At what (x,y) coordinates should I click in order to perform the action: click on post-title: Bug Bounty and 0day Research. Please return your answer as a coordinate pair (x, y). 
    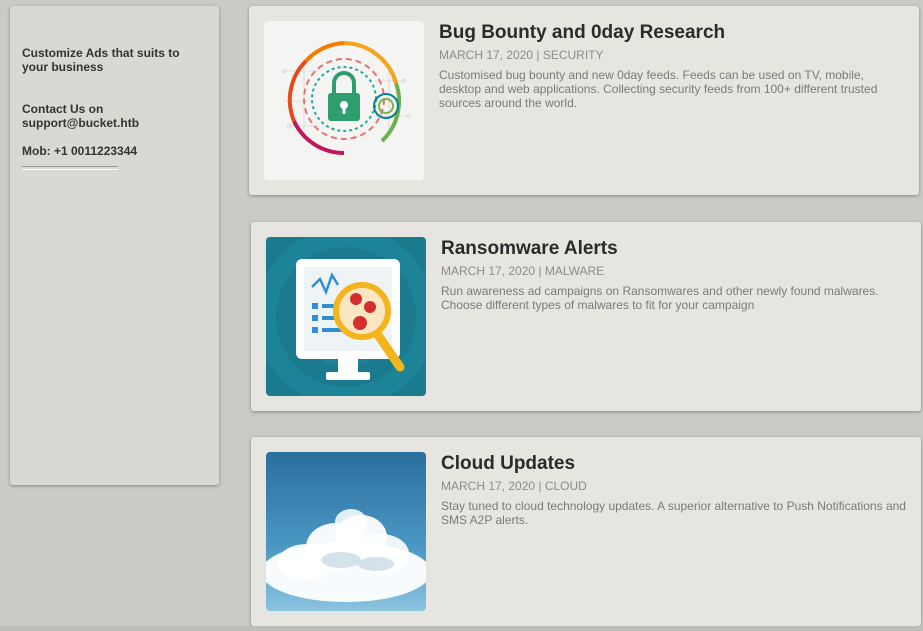
    Looking at the image, I should click on (672, 33).